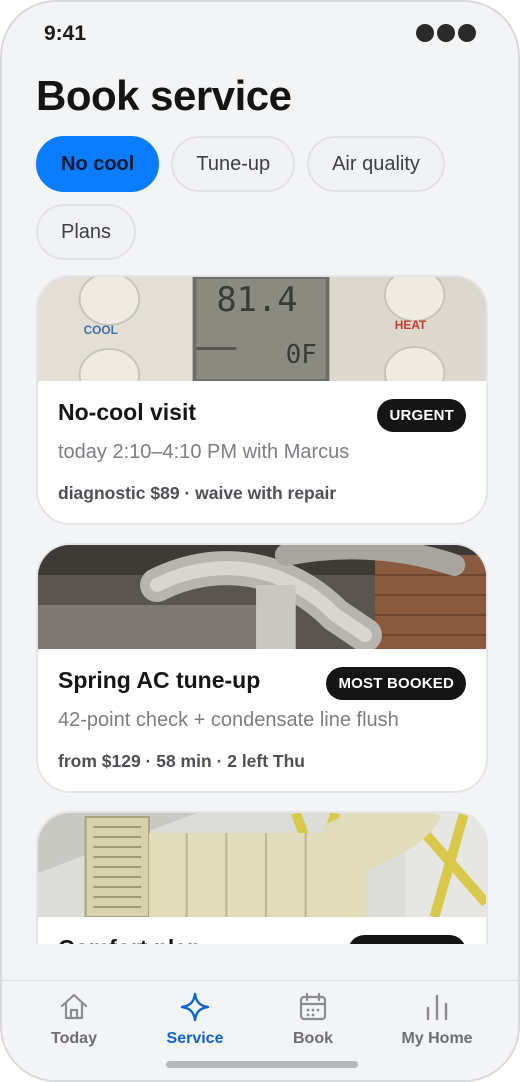 The image size is (520, 1082). Describe the element at coordinates (437, 1024) in the screenshot. I see `tab-my-home: My Home` at that location.